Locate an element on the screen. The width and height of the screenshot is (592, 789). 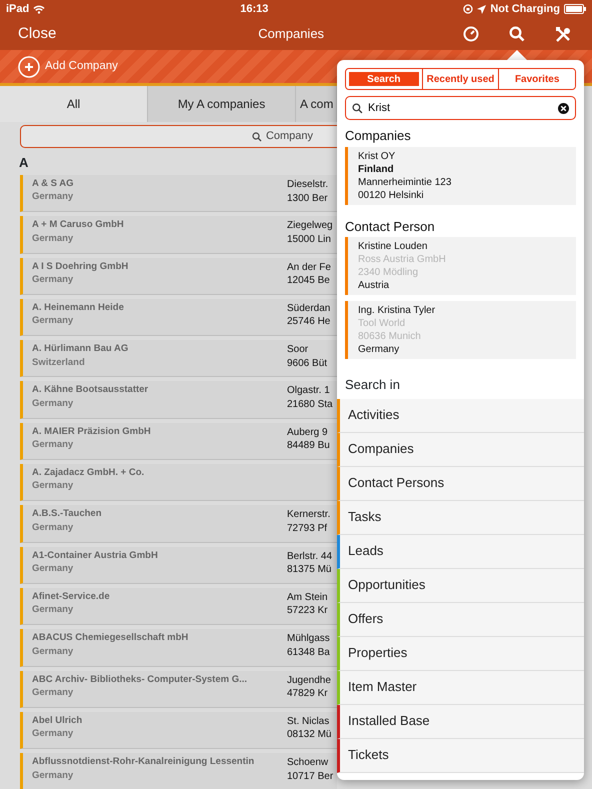
result-line: Germany is located at coordinates (379, 349).